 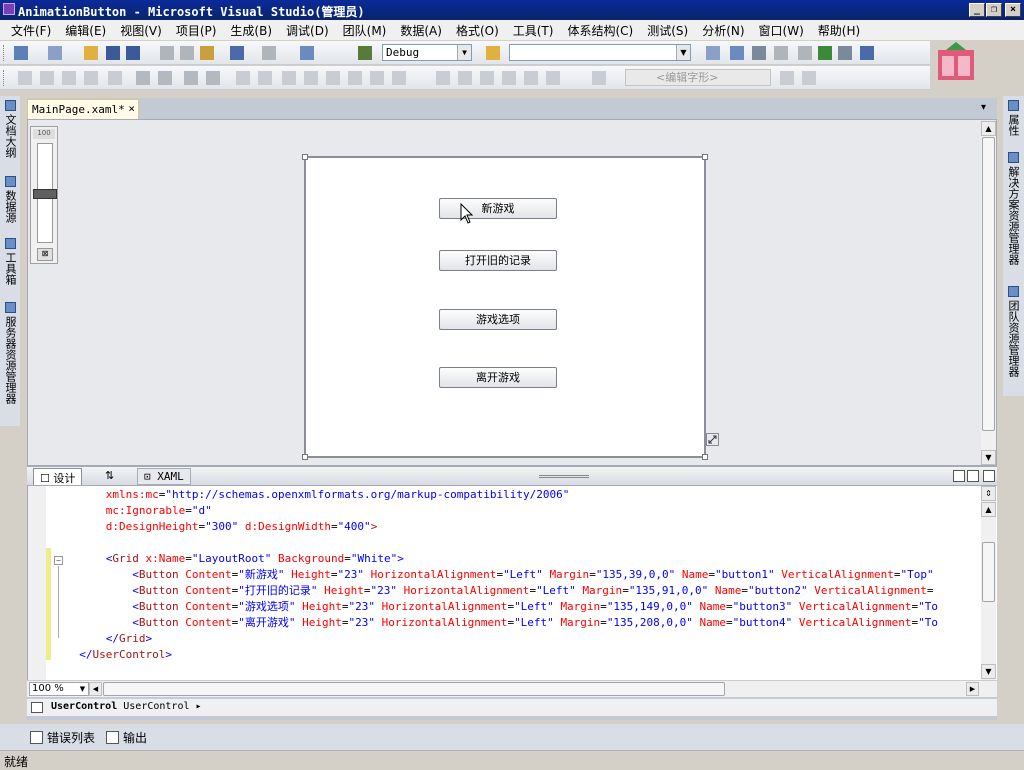 I want to click on italic-icon, so click(x=465, y=78).